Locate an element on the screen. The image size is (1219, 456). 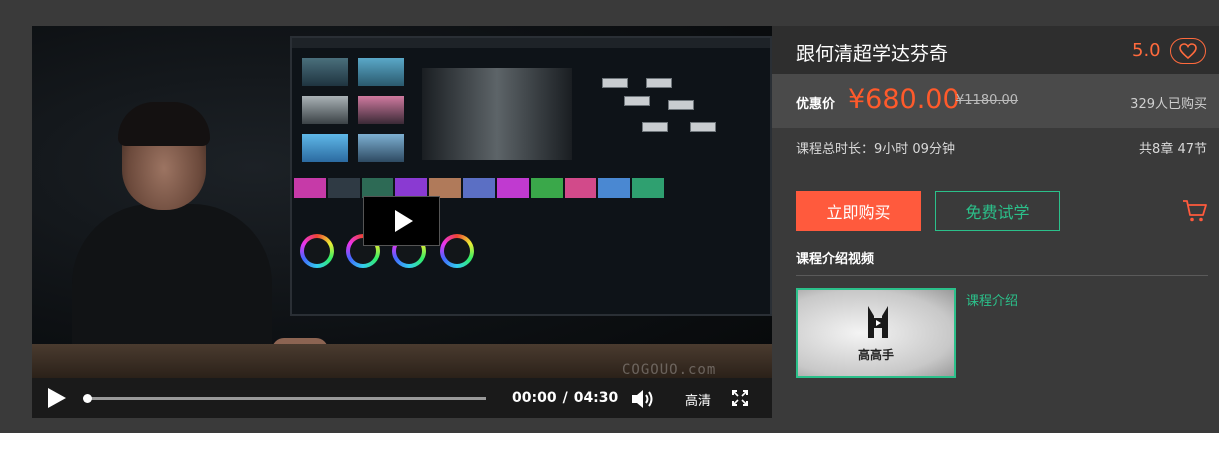
big-play-button is located at coordinates (401, 221).